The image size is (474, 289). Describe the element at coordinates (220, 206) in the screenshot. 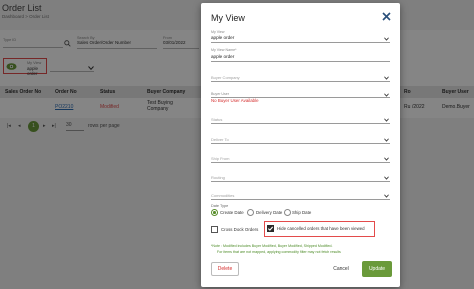

I see `date-type-label: Date Type` at that location.